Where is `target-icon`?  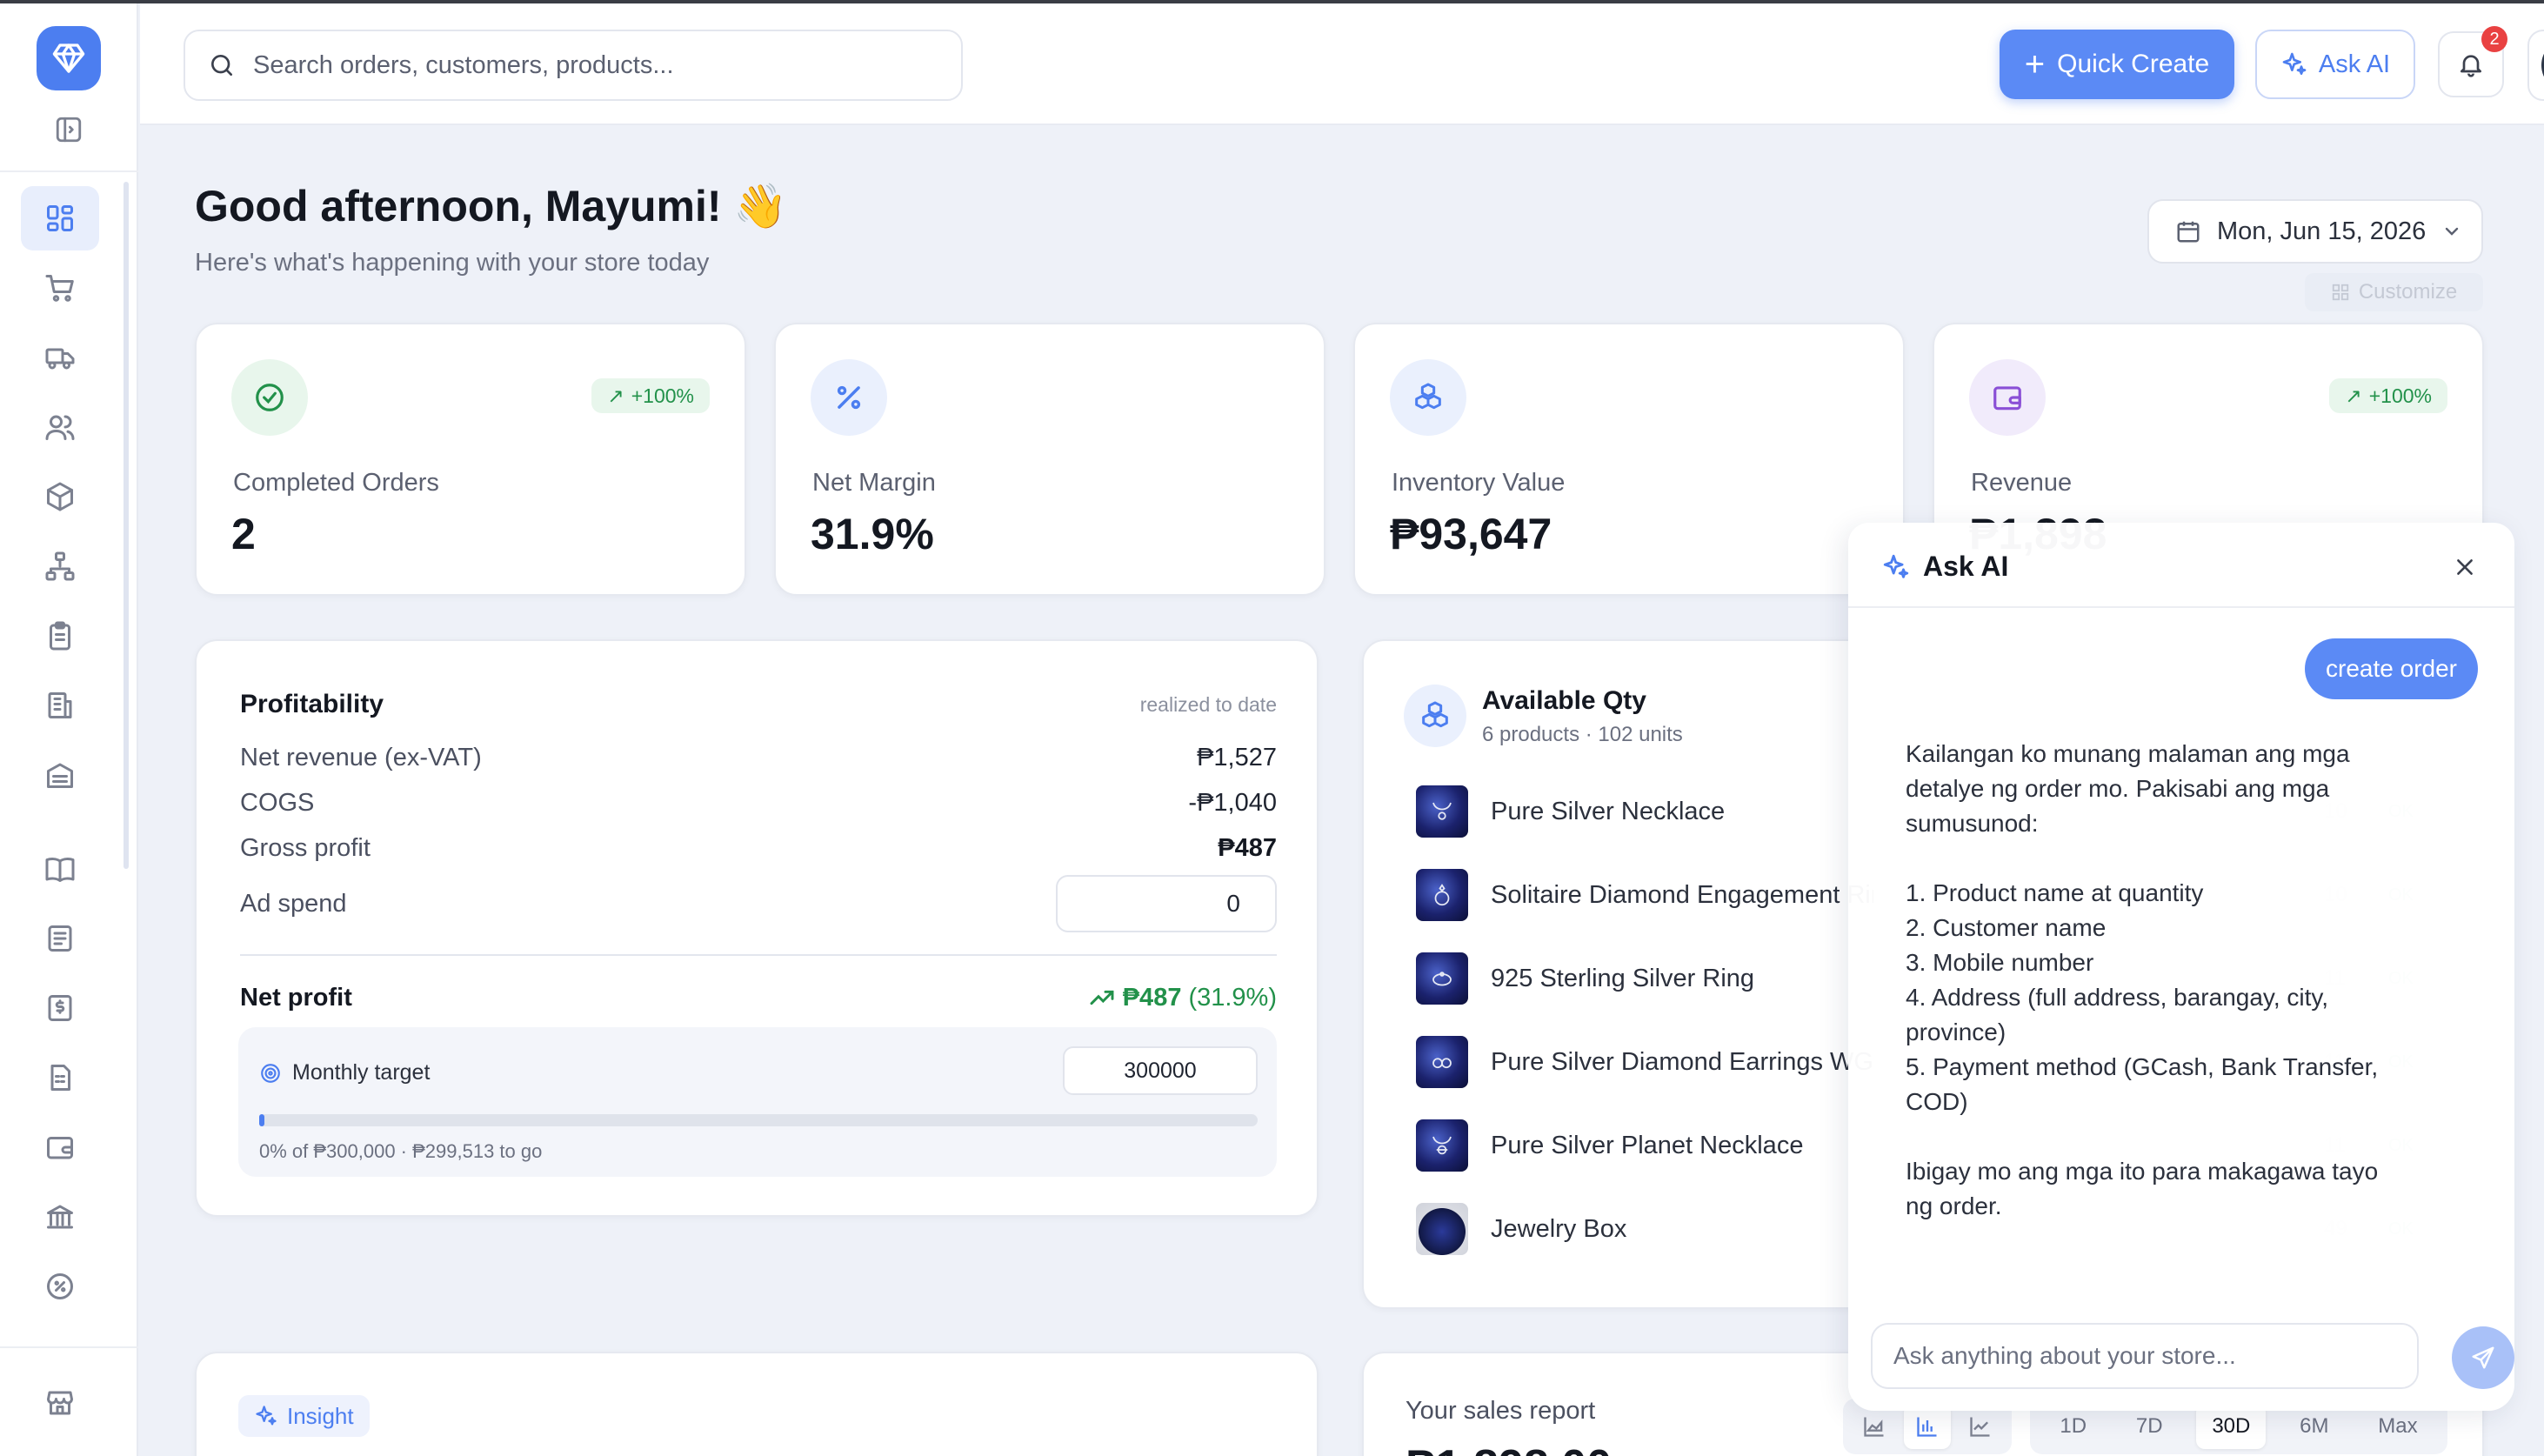
target-icon is located at coordinates (270, 1073).